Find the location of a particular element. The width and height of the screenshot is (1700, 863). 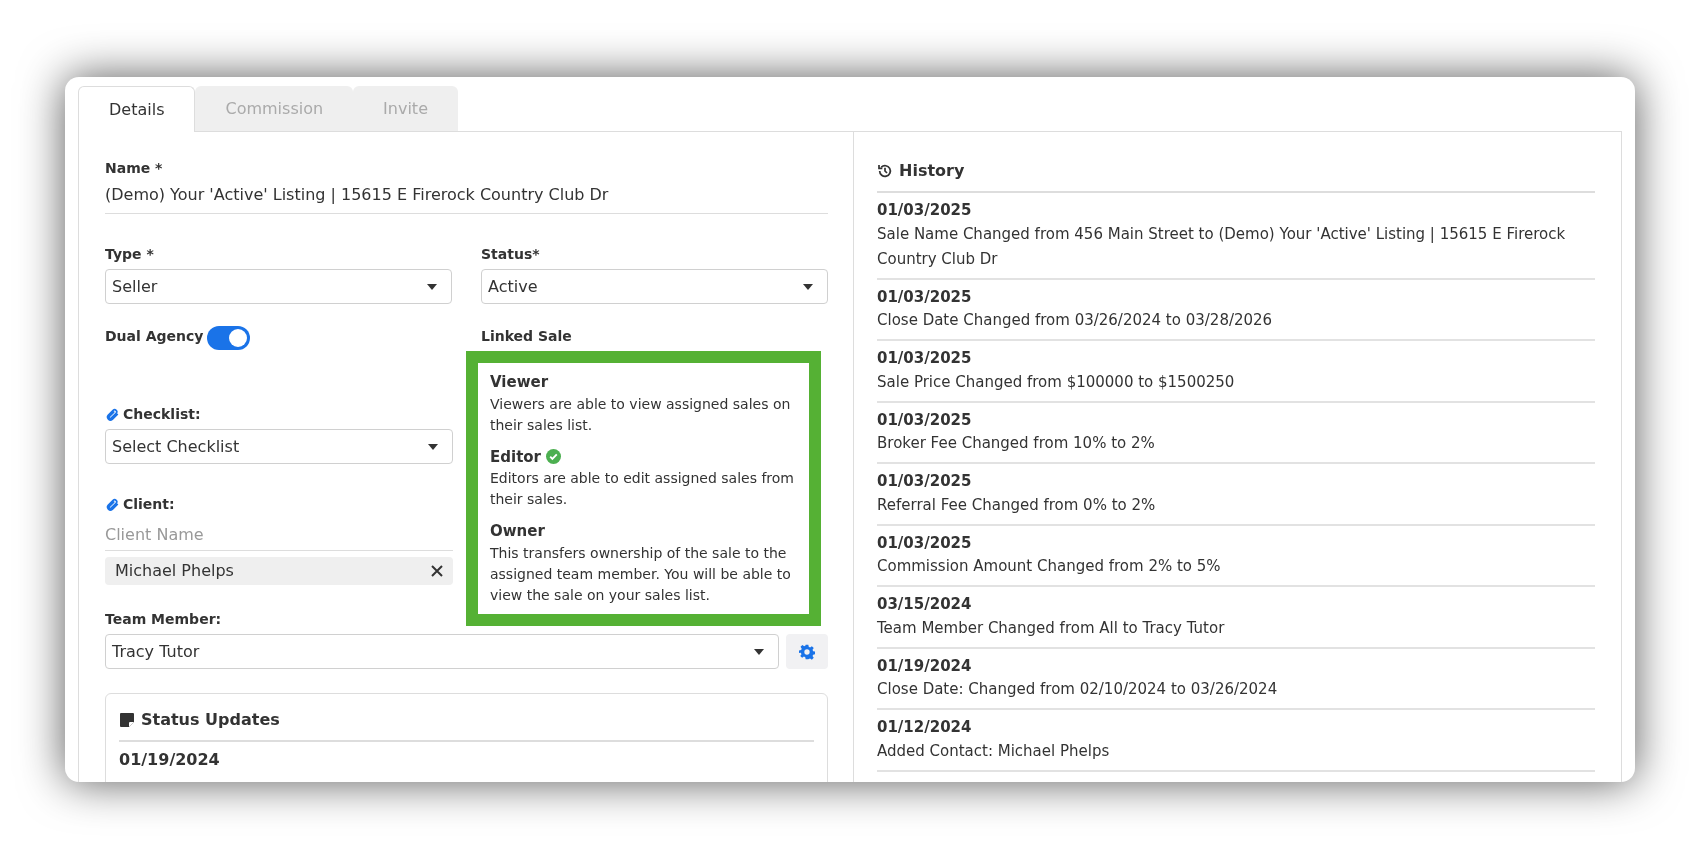

history-text: Referral Fee Changed from 0% to 2% is located at coordinates (1017, 505).